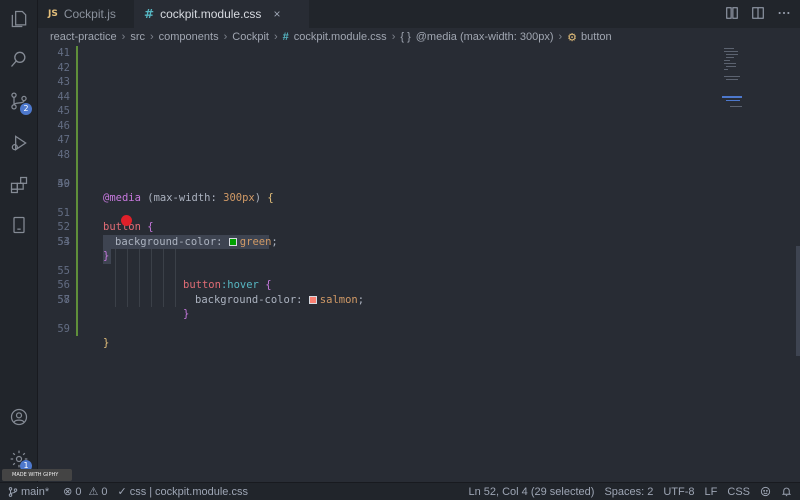 Image resolution: width=800 pixels, height=500 pixels. Describe the element at coordinates (678, 492) in the screenshot. I see `encoding: UTF-8` at that location.